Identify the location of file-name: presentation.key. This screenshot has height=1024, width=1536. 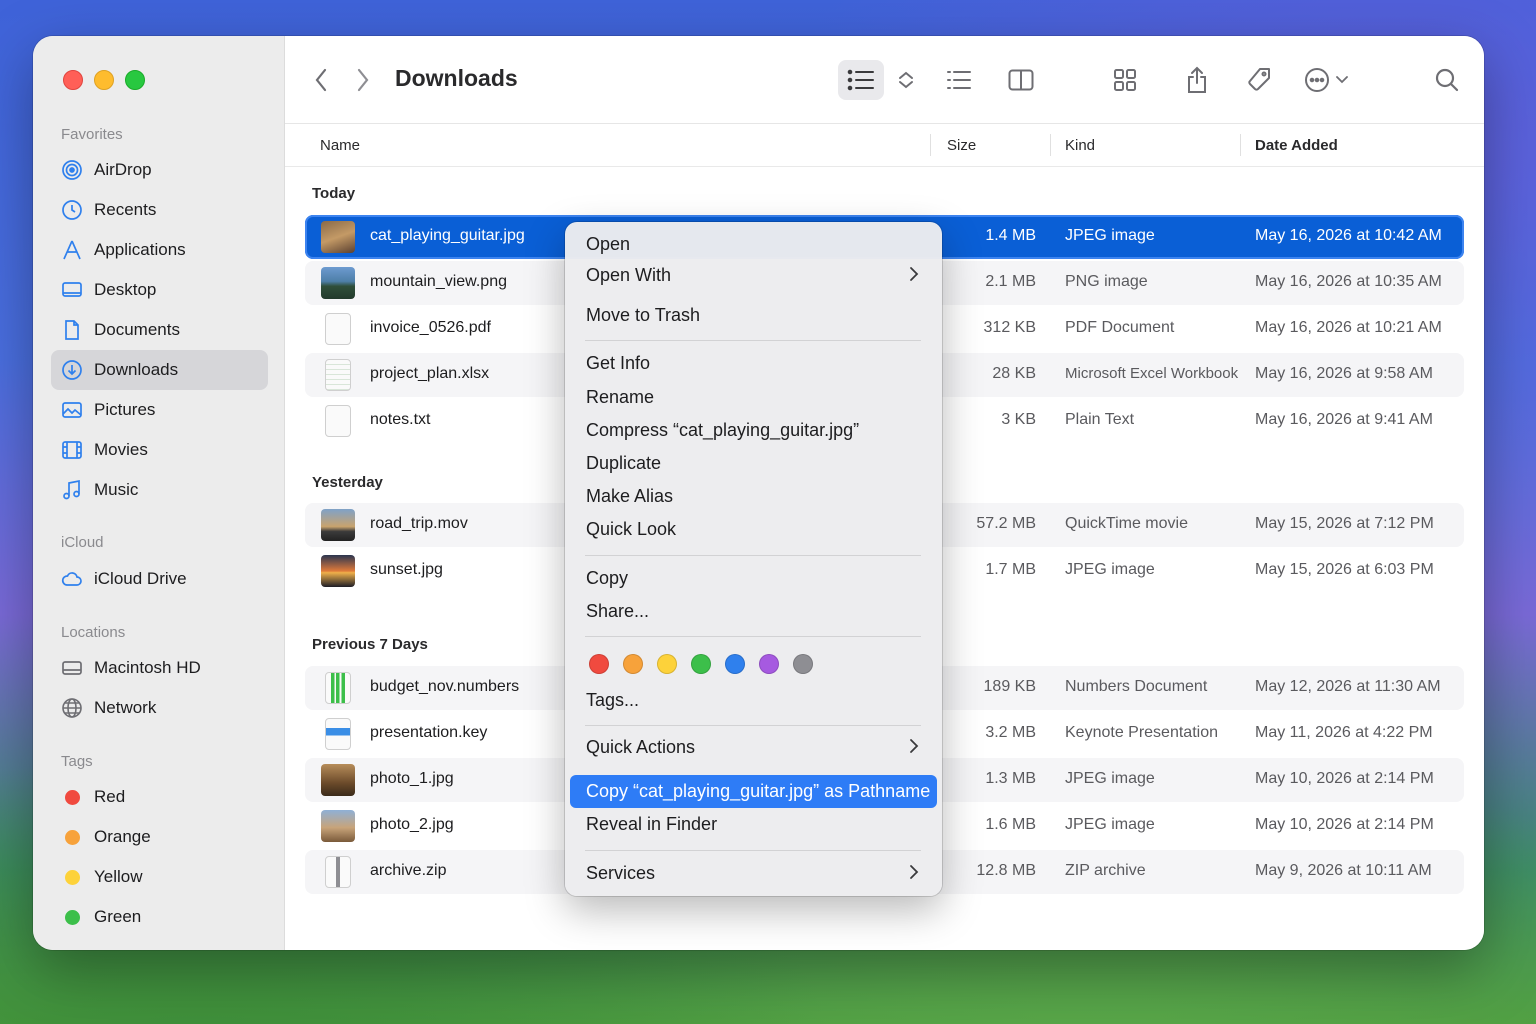
(429, 732).